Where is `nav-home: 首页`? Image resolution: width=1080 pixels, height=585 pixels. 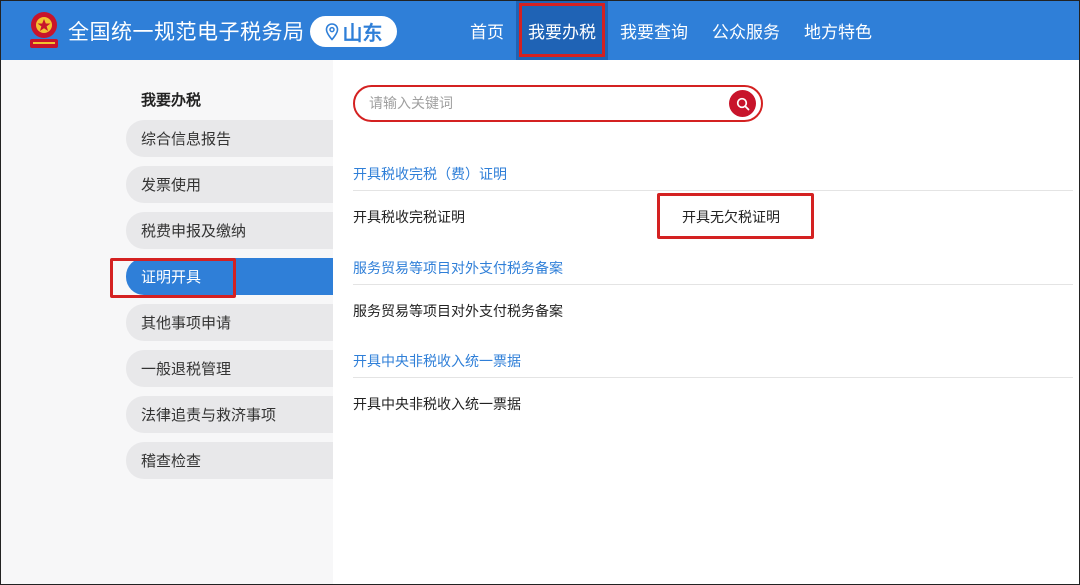
nav-home: 首页 is located at coordinates (487, 30).